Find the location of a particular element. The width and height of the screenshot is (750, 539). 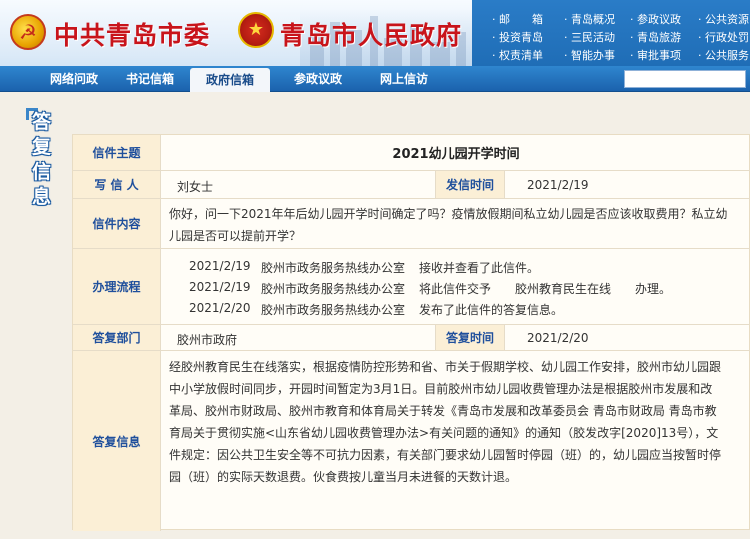

quick-link-public-service: · 公共服务 is located at coordinates (723, 55).